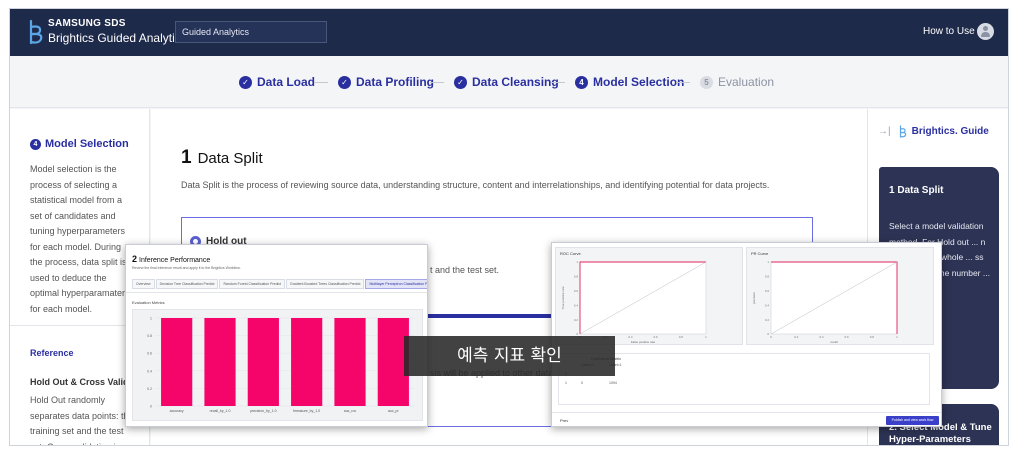  Describe the element at coordinates (263, 411) in the screenshot. I see `x-tick-label: precision_by_1.0` at that location.